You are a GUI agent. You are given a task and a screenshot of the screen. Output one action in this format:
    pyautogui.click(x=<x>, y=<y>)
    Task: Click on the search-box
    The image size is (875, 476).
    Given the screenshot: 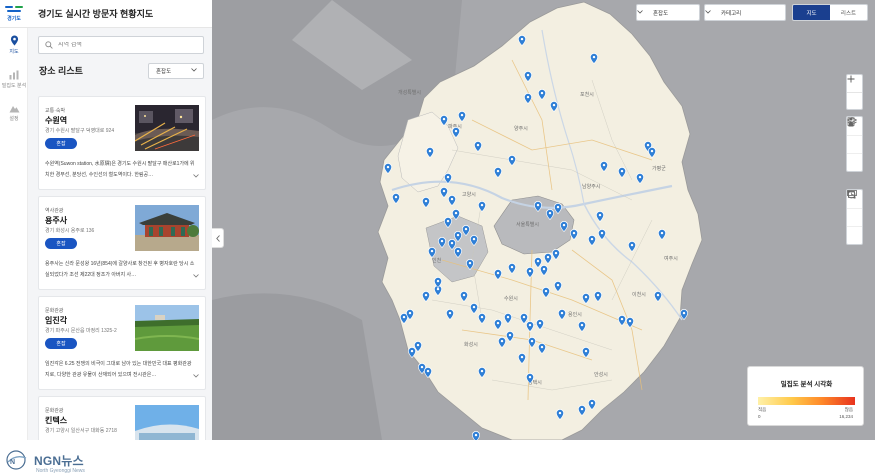 What is the action you would take?
    pyautogui.click(x=121, y=45)
    